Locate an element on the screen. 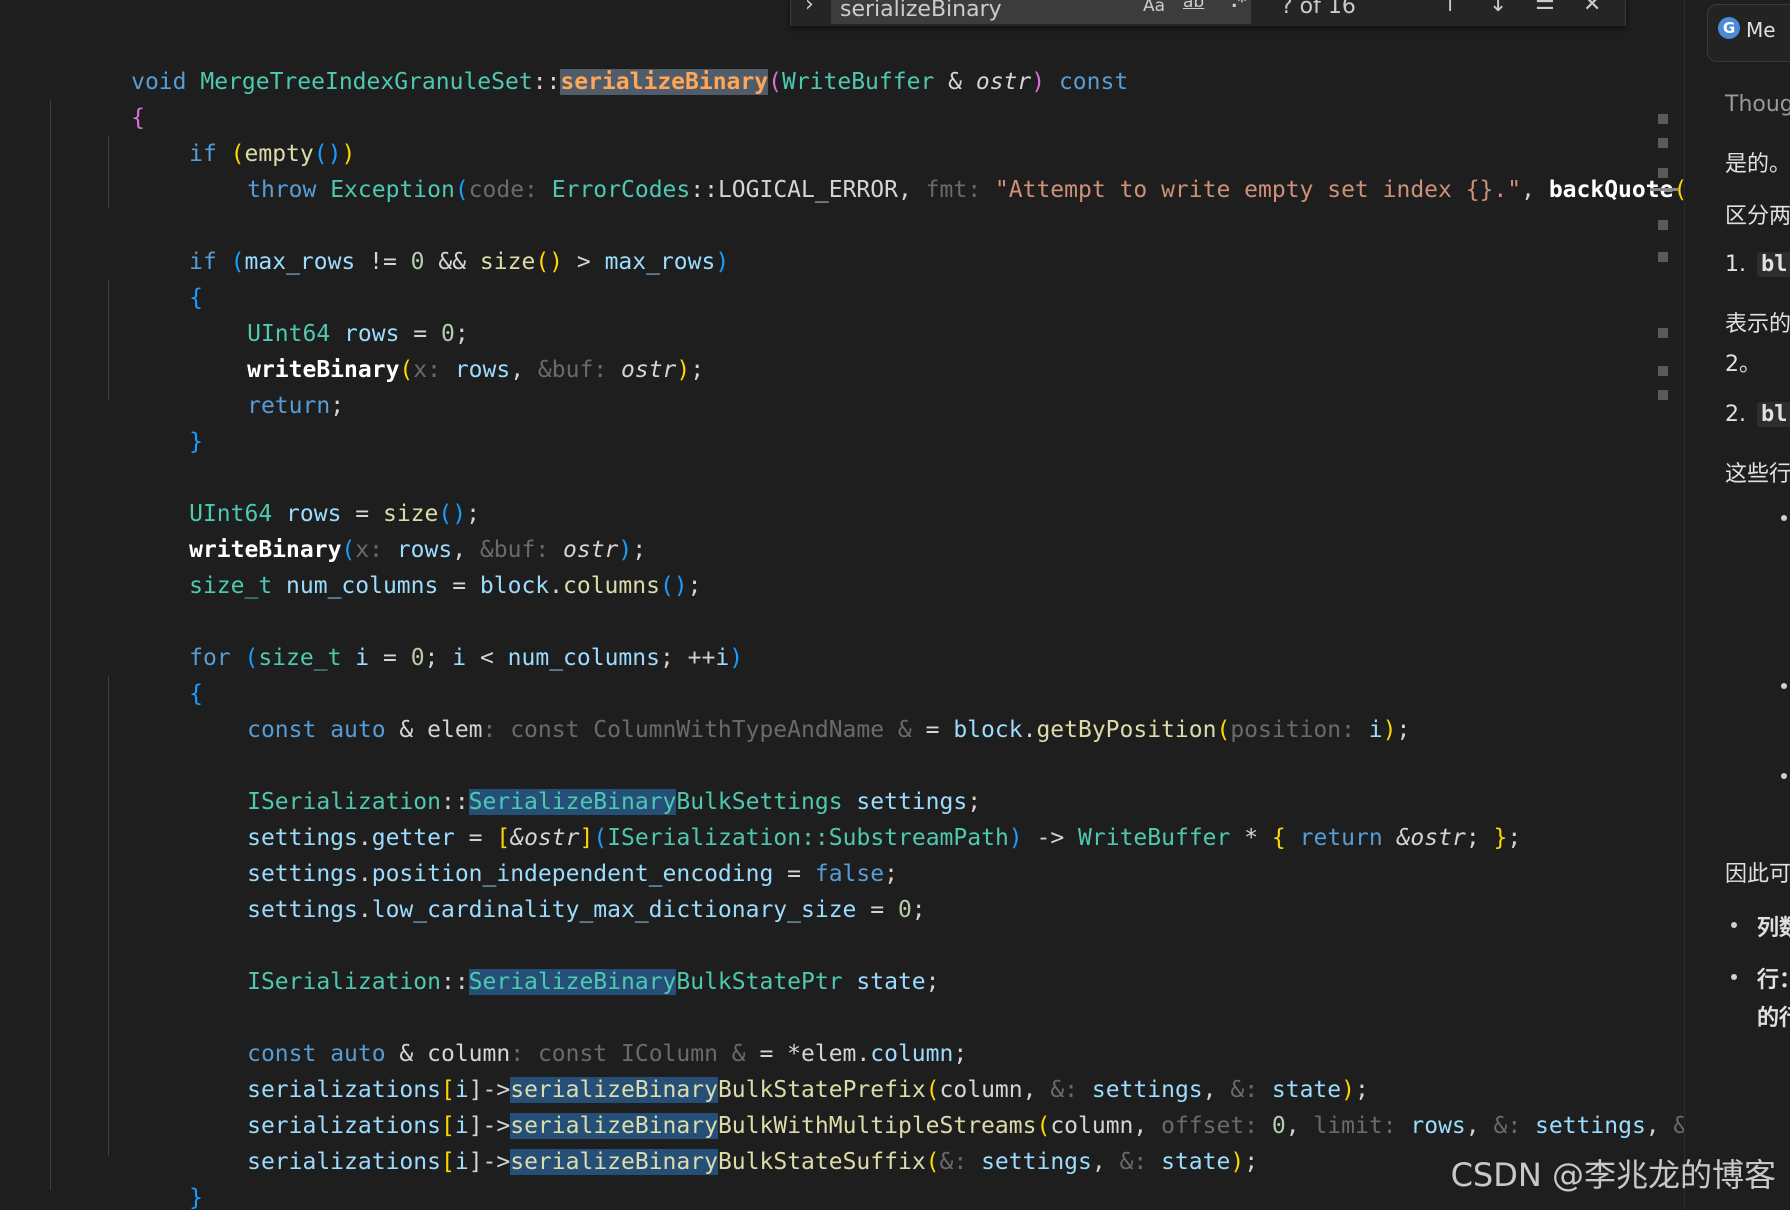 The height and width of the screenshot is (1210, 1790). operator: ]-> is located at coordinates (489, 1162).